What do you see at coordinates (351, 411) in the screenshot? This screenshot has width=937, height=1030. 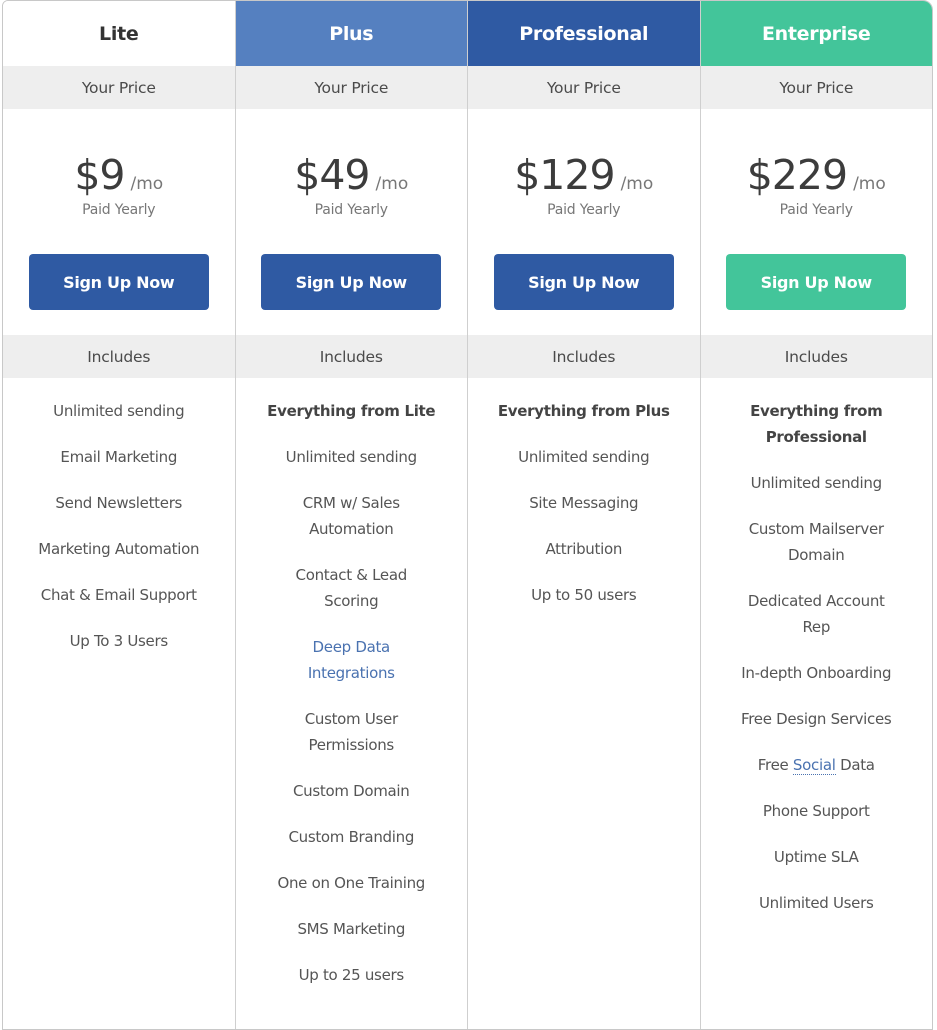 I see `feature-item-inherited: Everything from Lite` at bounding box center [351, 411].